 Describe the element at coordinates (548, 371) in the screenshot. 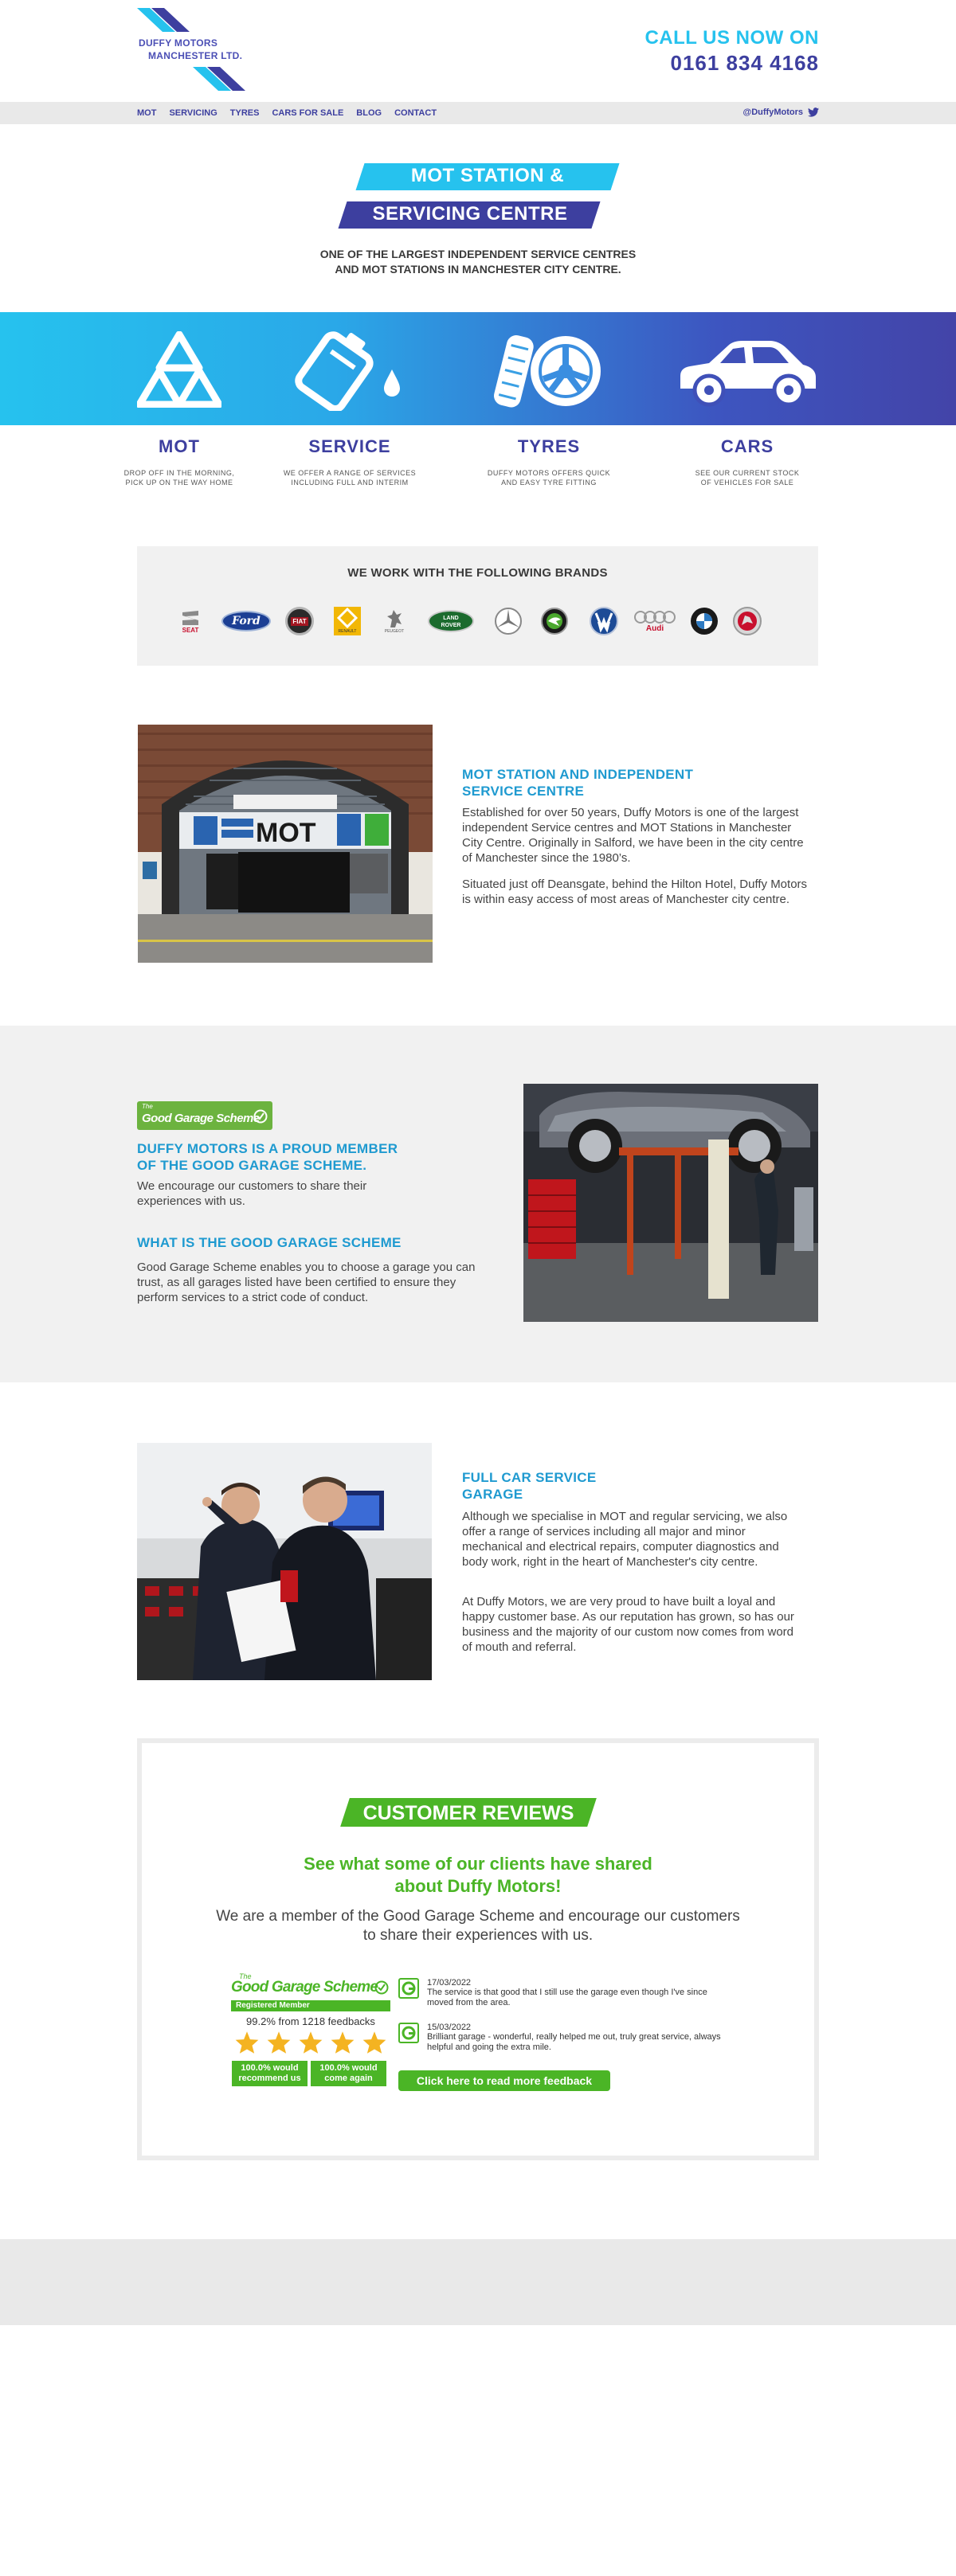

I see `tyre-wheel-icon` at that location.